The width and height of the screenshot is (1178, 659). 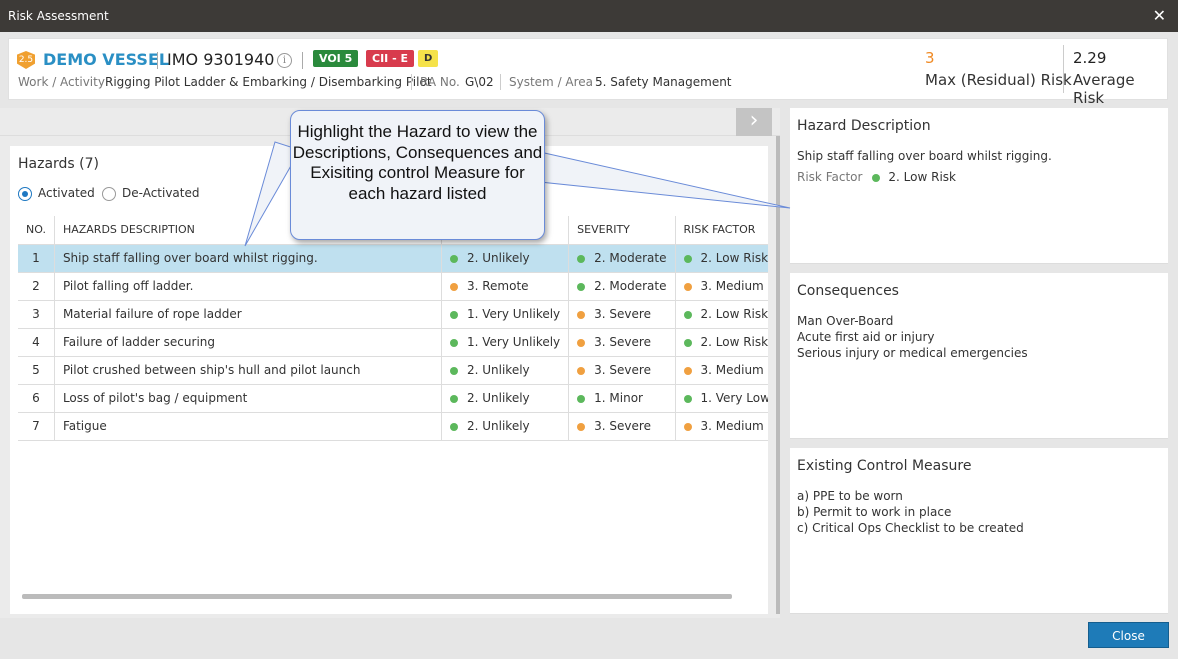 What do you see at coordinates (152, 314) in the screenshot?
I see `cell-description-text: Material failure of rope ladder` at bounding box center [152, 314].